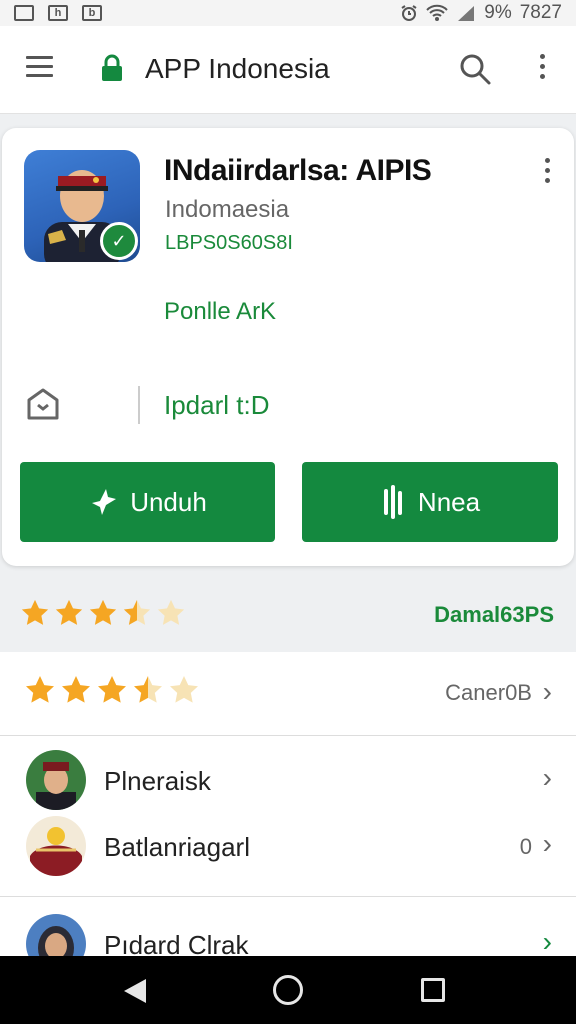 This screenshot has height=1024, width=576. What do you see at coordinates (392, 502) in the screenshot?
I see `open-icon` at bounding box center [392, 502].